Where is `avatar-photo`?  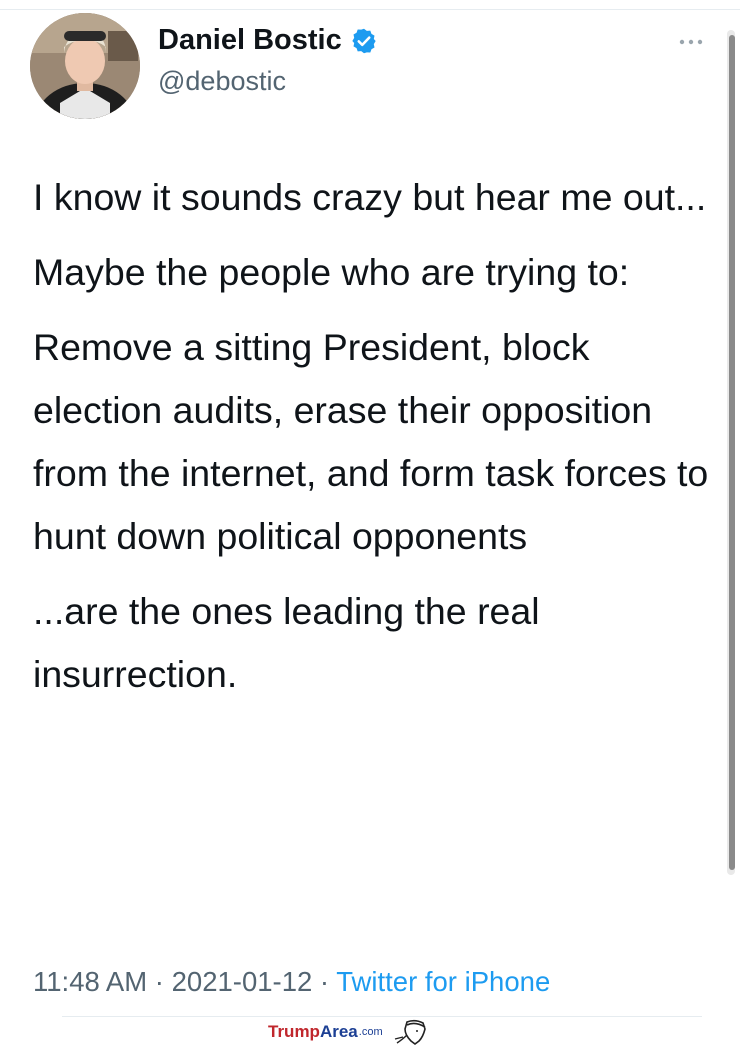 avatar-photo is located at coordinates (85, 66).